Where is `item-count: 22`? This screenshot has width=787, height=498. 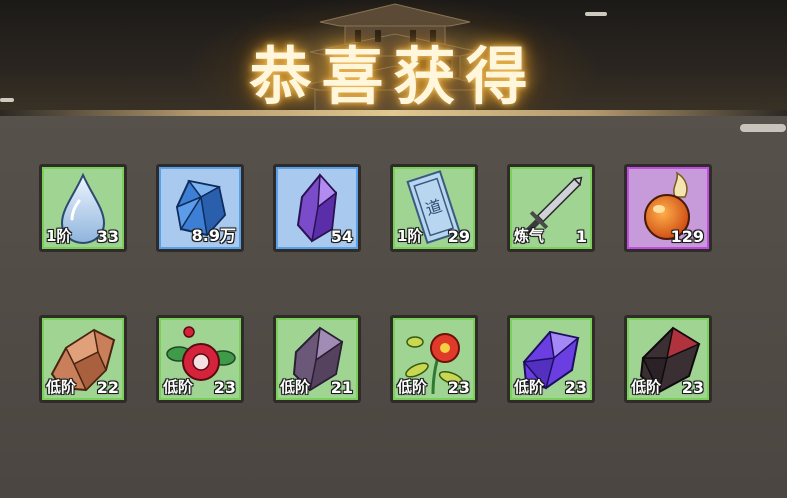 item-count: 22 is located at coordinates (107, 387).